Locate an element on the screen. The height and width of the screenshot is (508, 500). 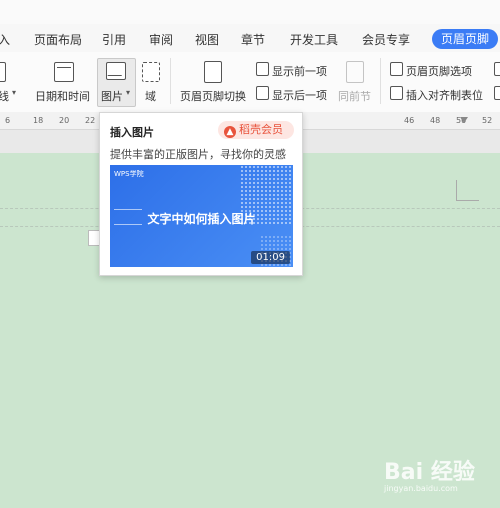
tab-page-layout: 页面布局 is located at coordinates (58, 39).